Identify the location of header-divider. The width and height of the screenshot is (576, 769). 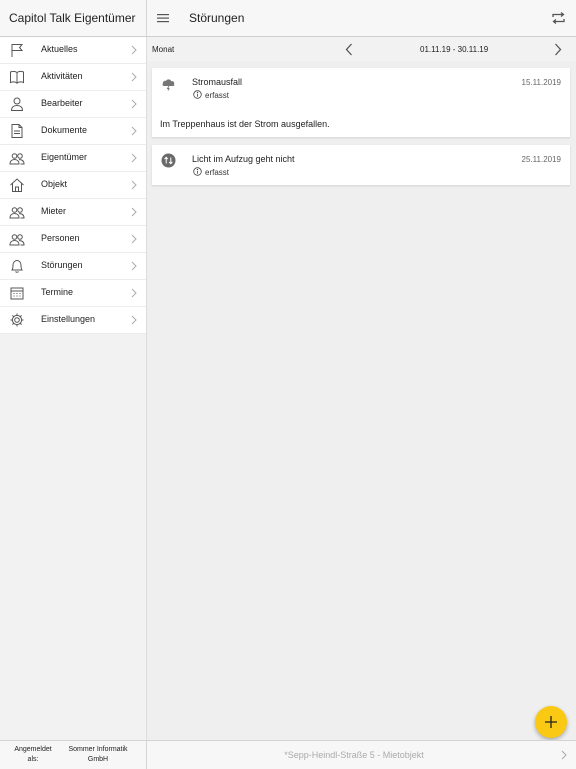
(146, 18).